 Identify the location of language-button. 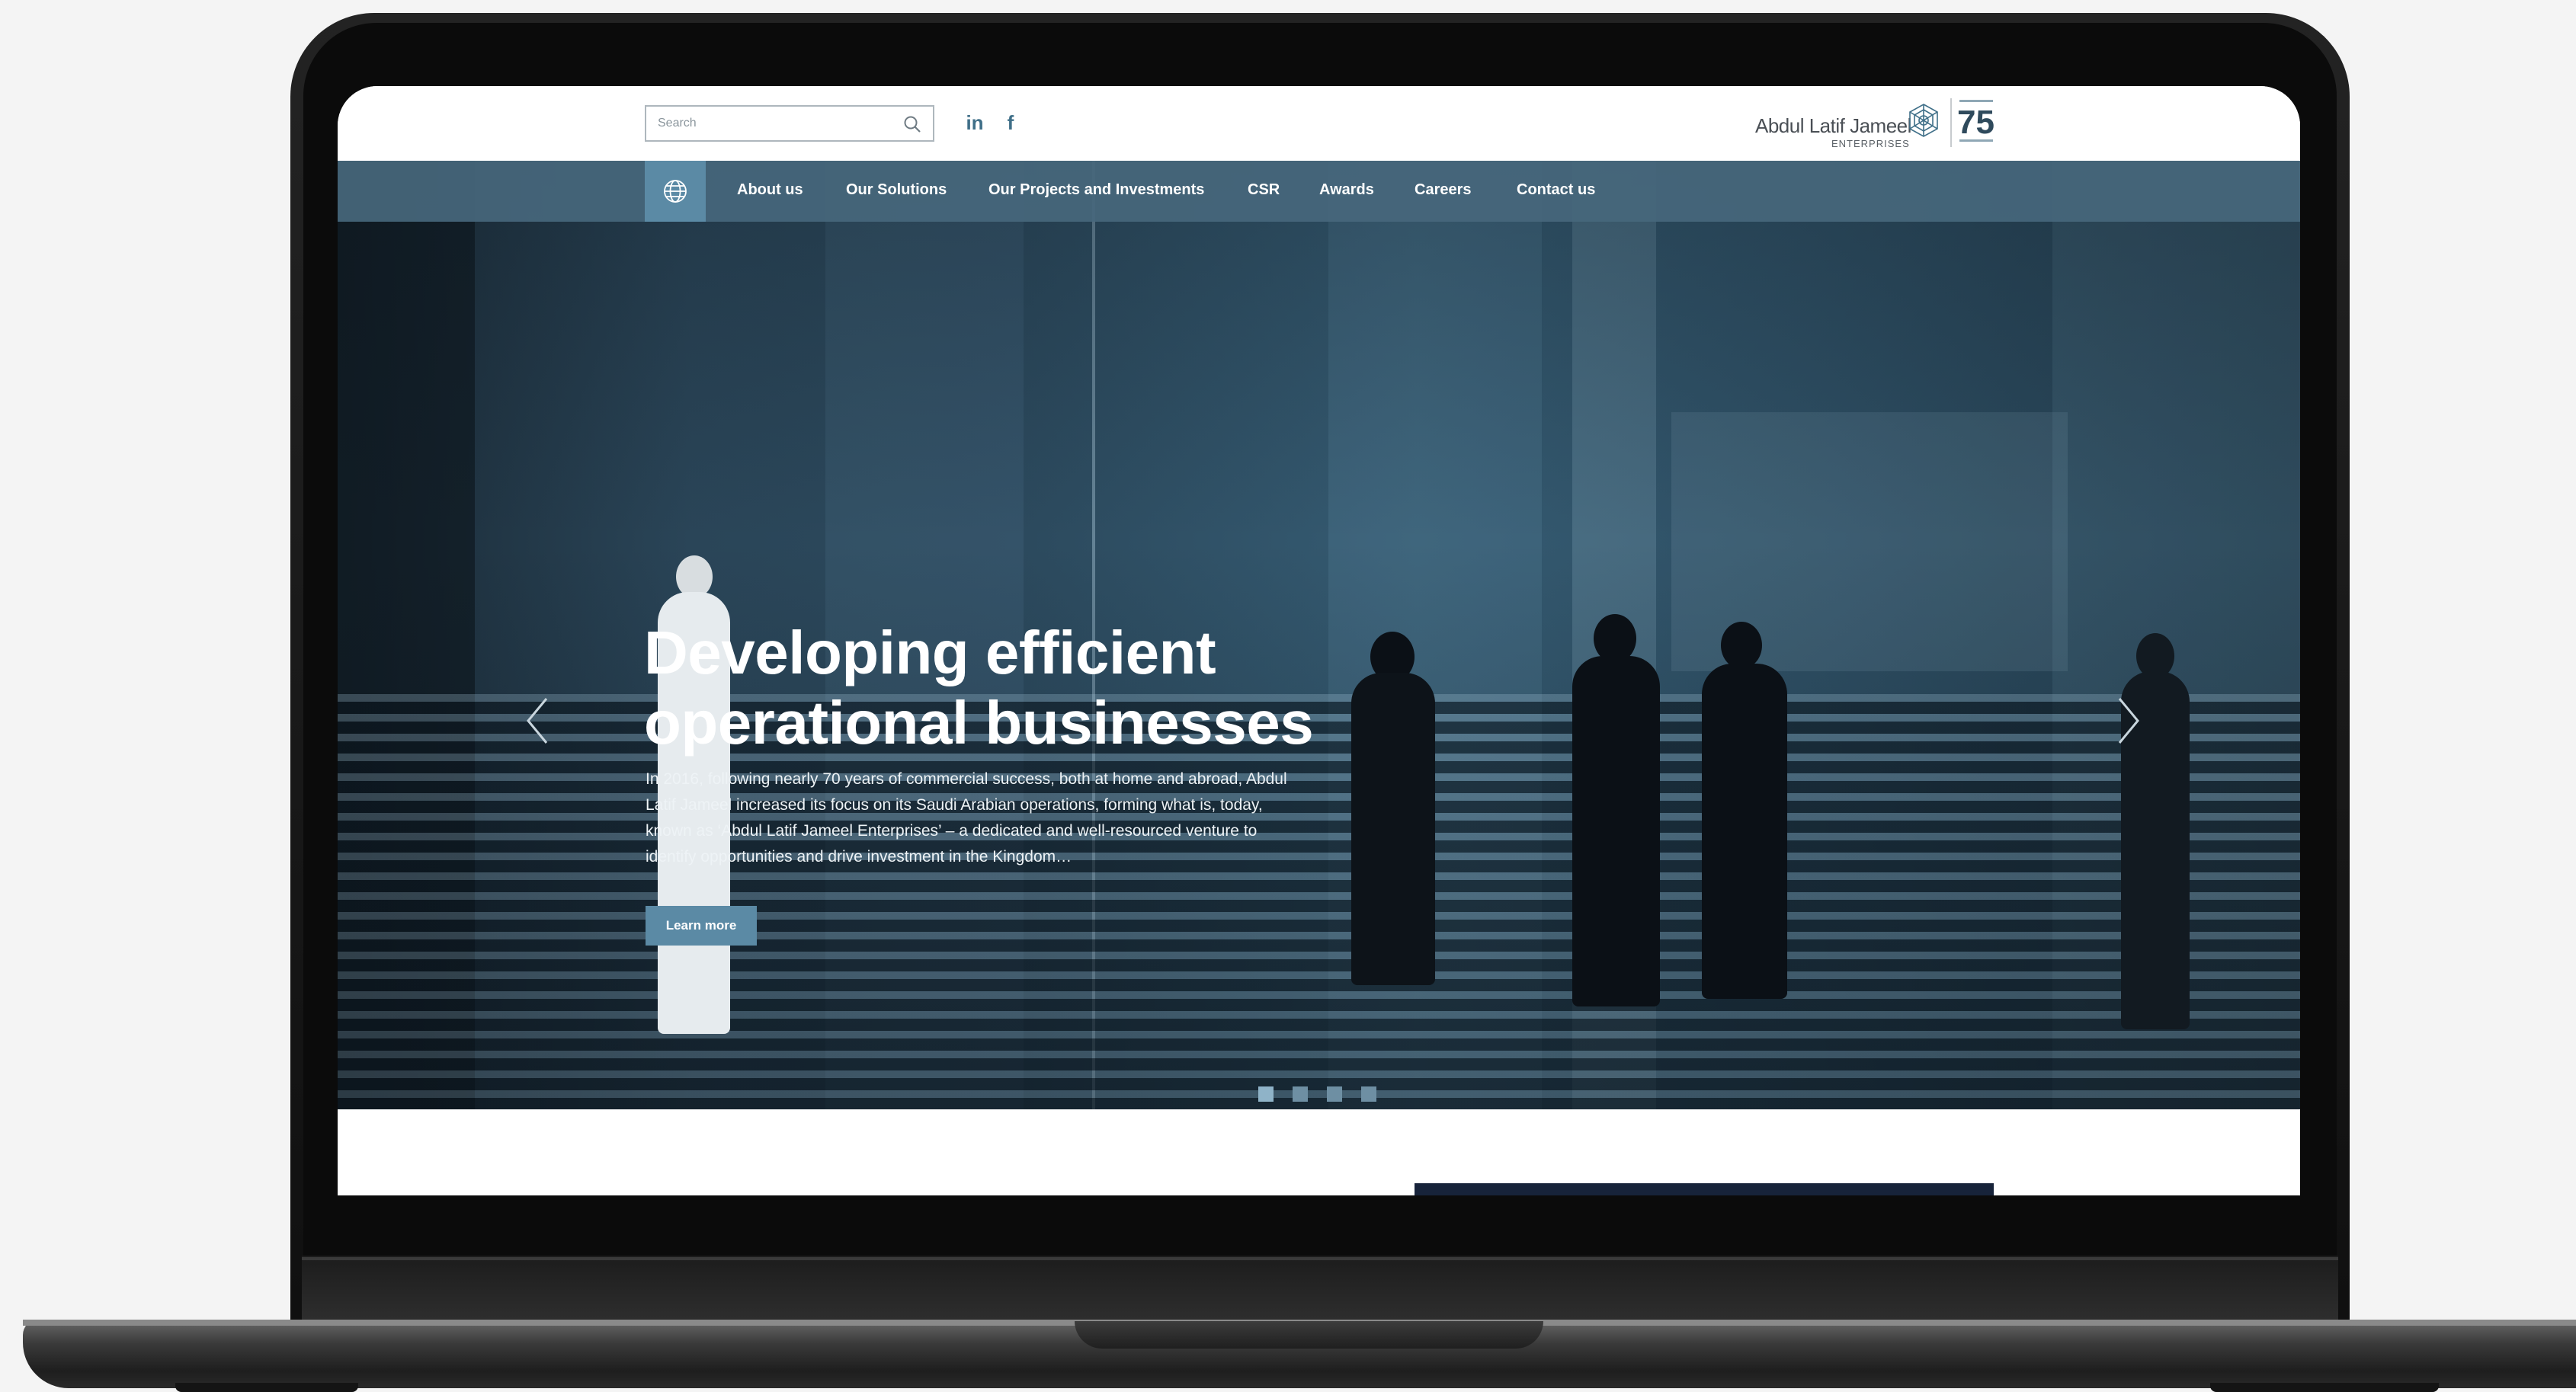
(675, 191).